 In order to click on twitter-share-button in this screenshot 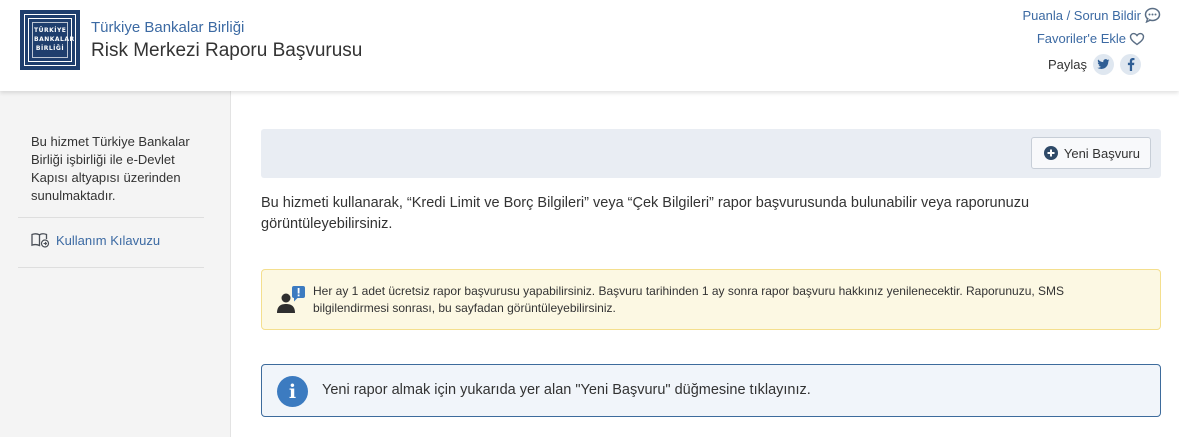, I will do `click(1103, 64)`.